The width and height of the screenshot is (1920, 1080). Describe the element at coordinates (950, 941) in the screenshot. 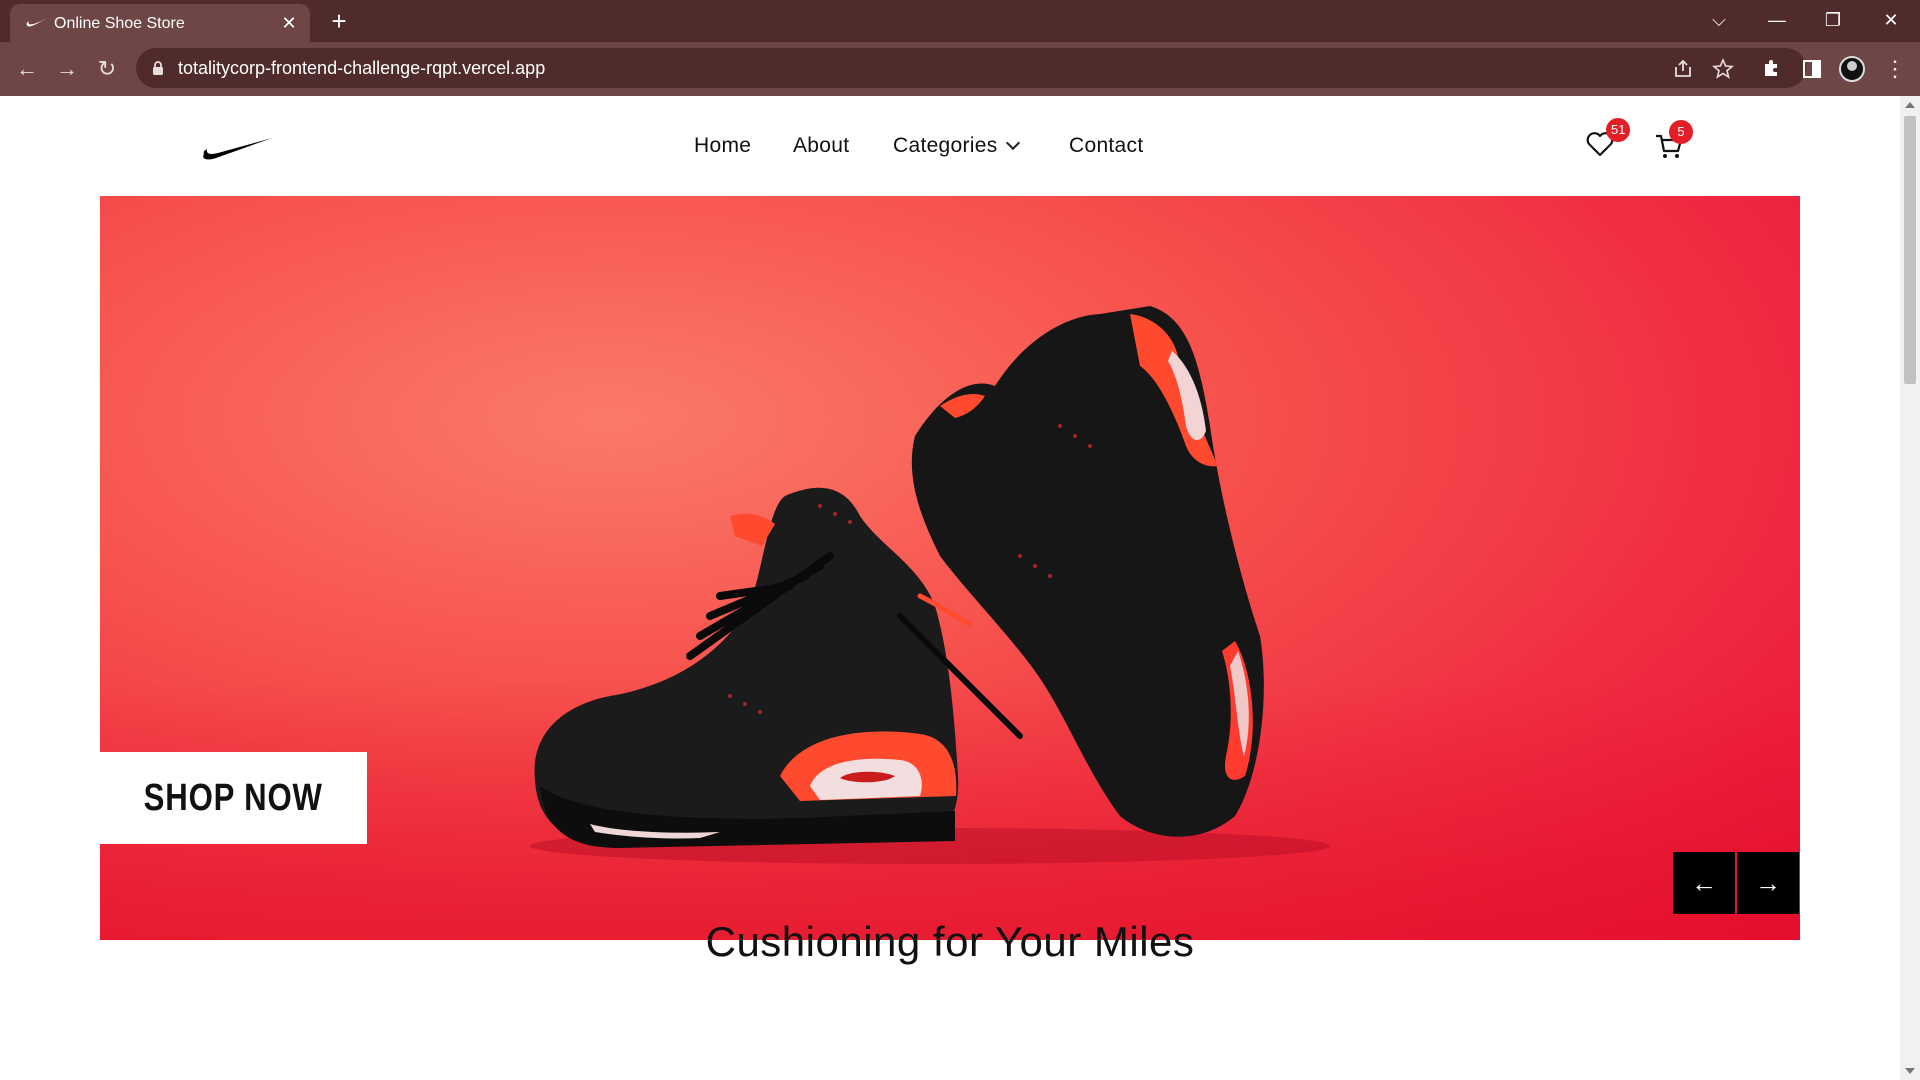

I see `section-title: Cushioning for Your Miles` at that location.